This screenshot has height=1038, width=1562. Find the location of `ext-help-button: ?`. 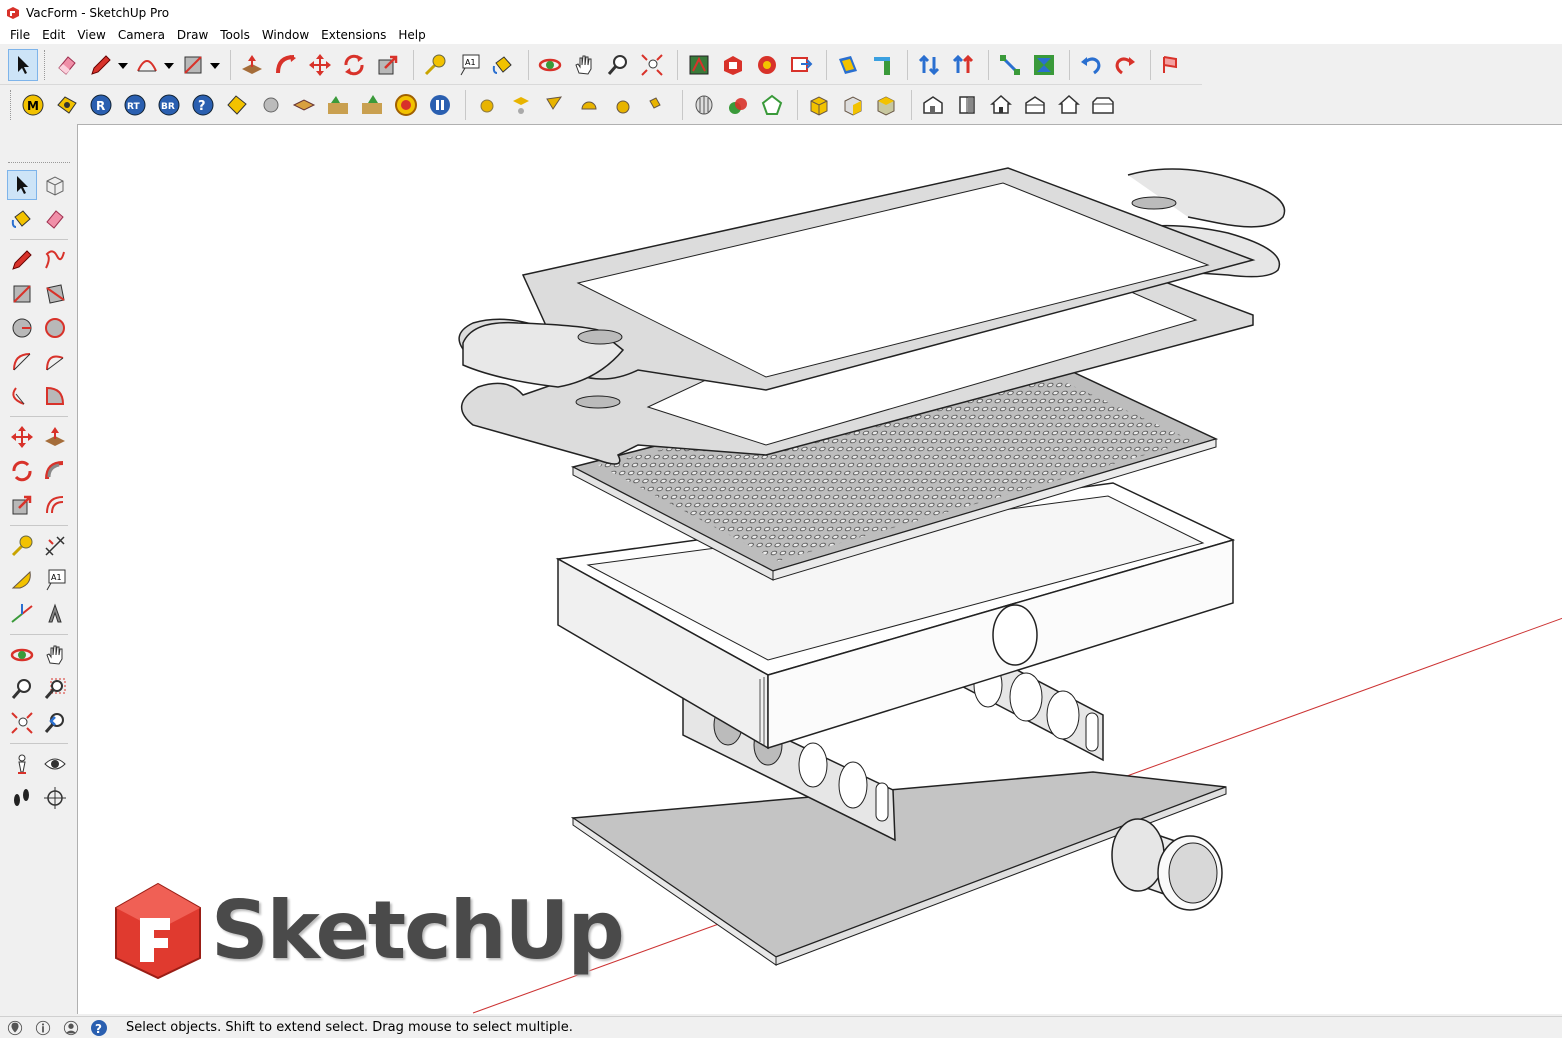

ext-help-button: ? is located at coordinates (203, 105).